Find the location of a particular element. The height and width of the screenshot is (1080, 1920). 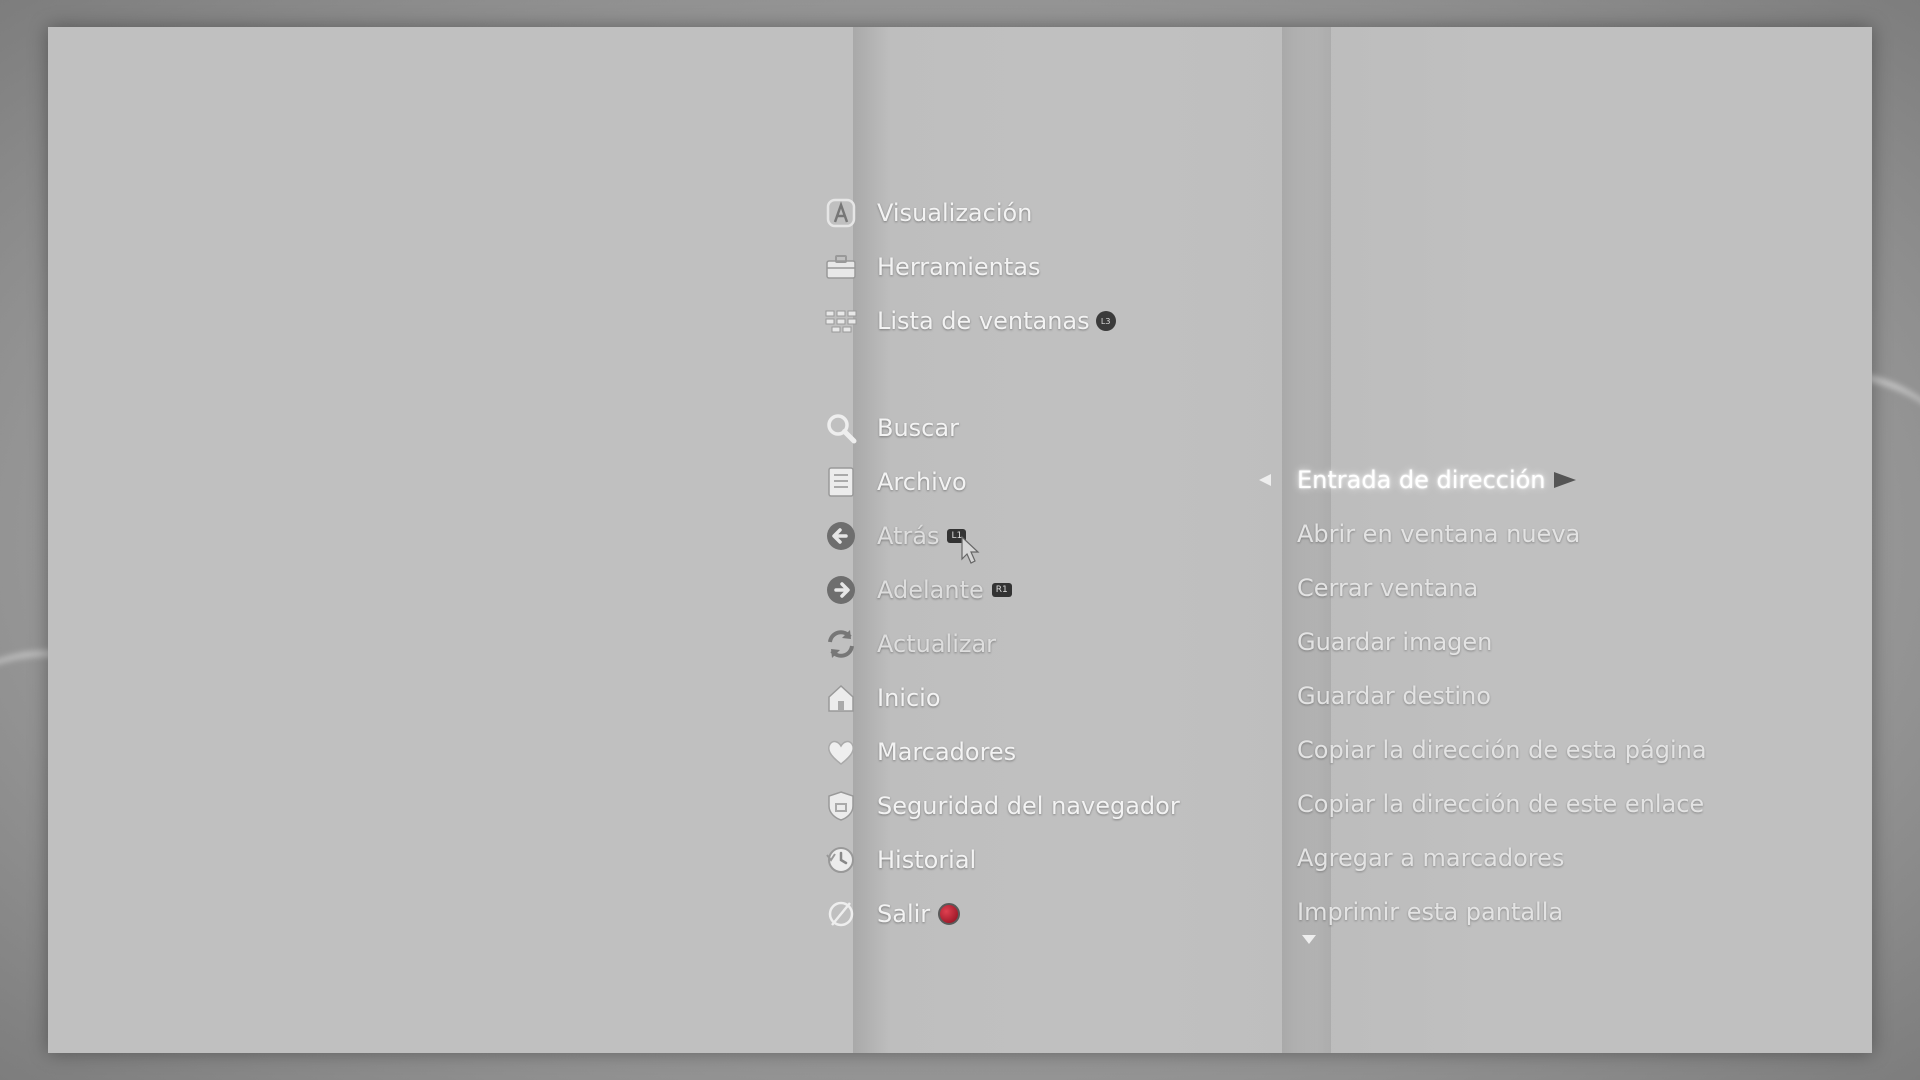

submenu-item-guardar-imagen: Guardar imagen is located at coordinates (1394, 642).